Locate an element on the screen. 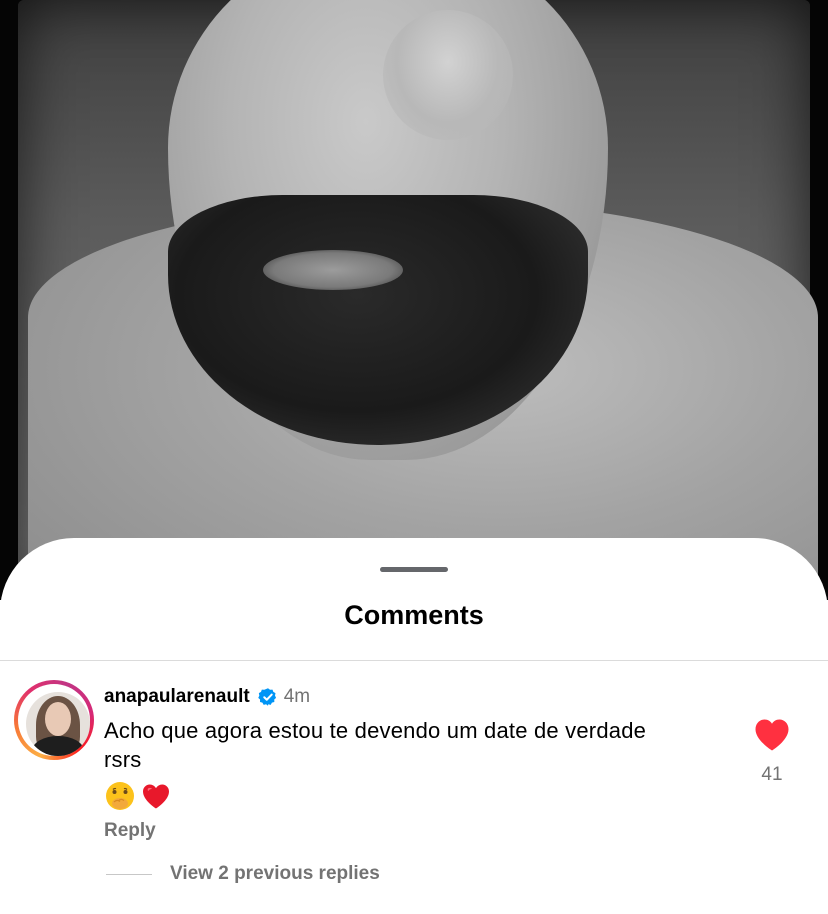 This screenshot has width=828, height=914. replies-divider-line is located at coordinates (129, 874).